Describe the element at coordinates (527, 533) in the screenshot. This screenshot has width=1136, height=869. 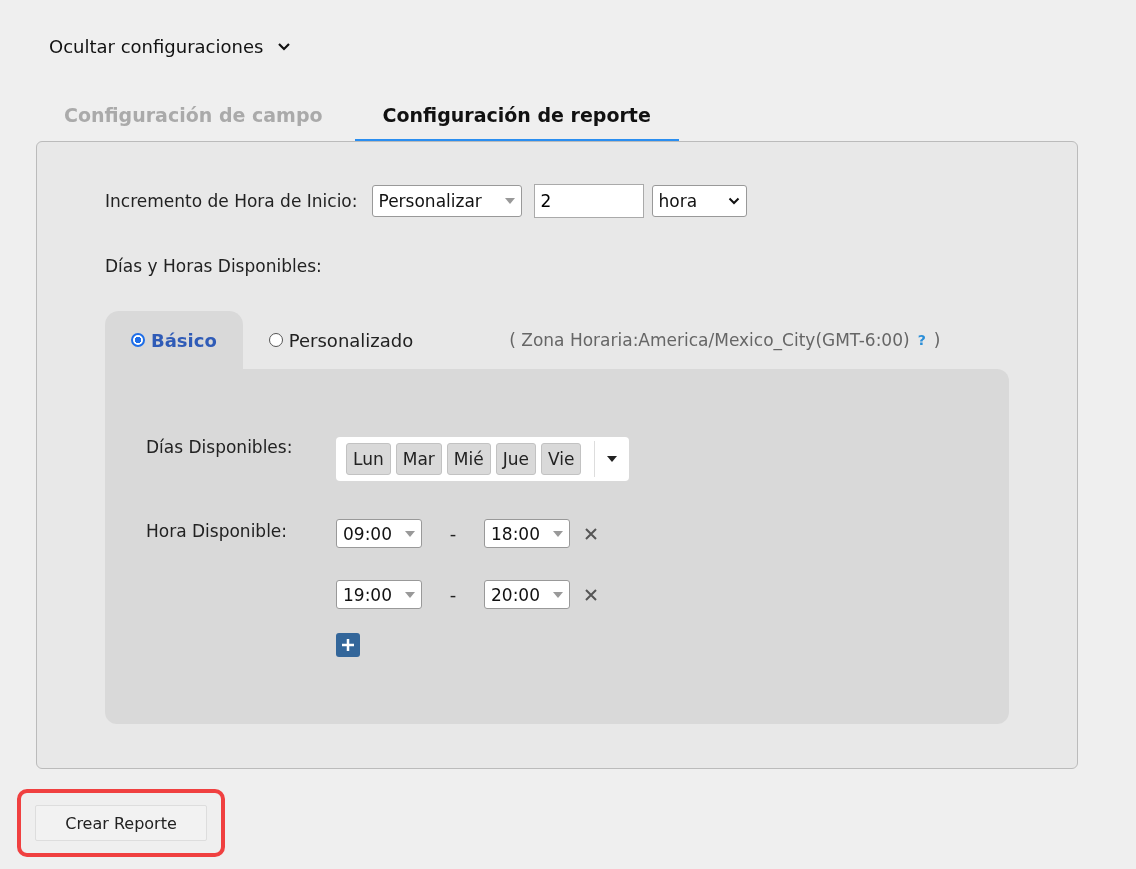
I see `end-time-select: 18:00` at that location.